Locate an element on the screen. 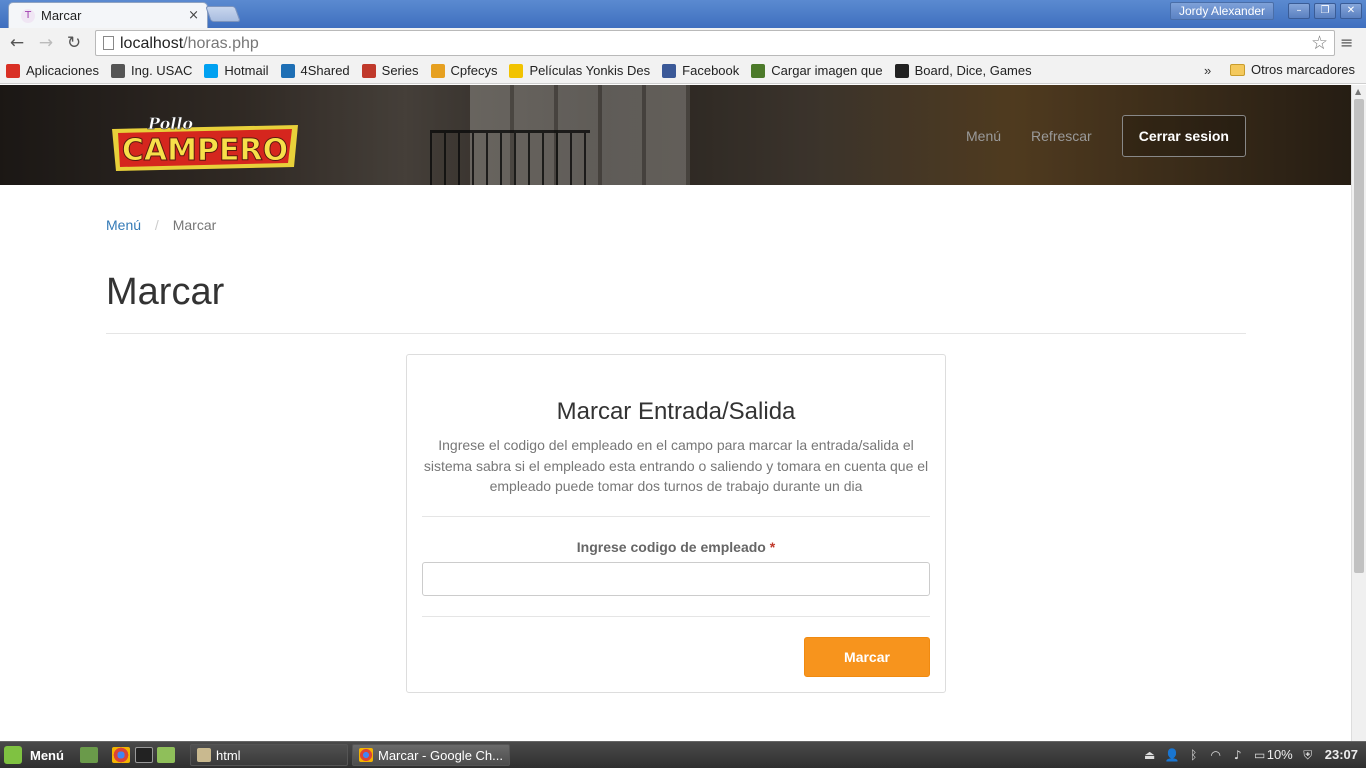 This screenshot has height=768, width=1366. bookmark-4shared: 4Shared is located at coordinates (315, 70).